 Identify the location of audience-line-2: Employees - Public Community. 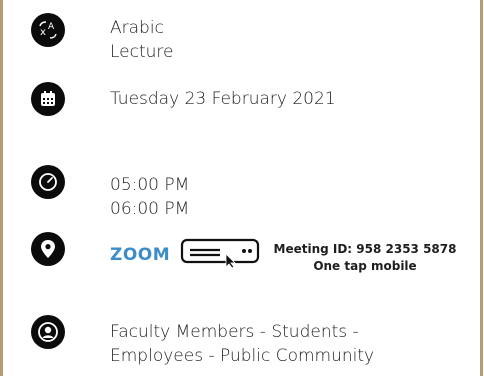
(242, 356).